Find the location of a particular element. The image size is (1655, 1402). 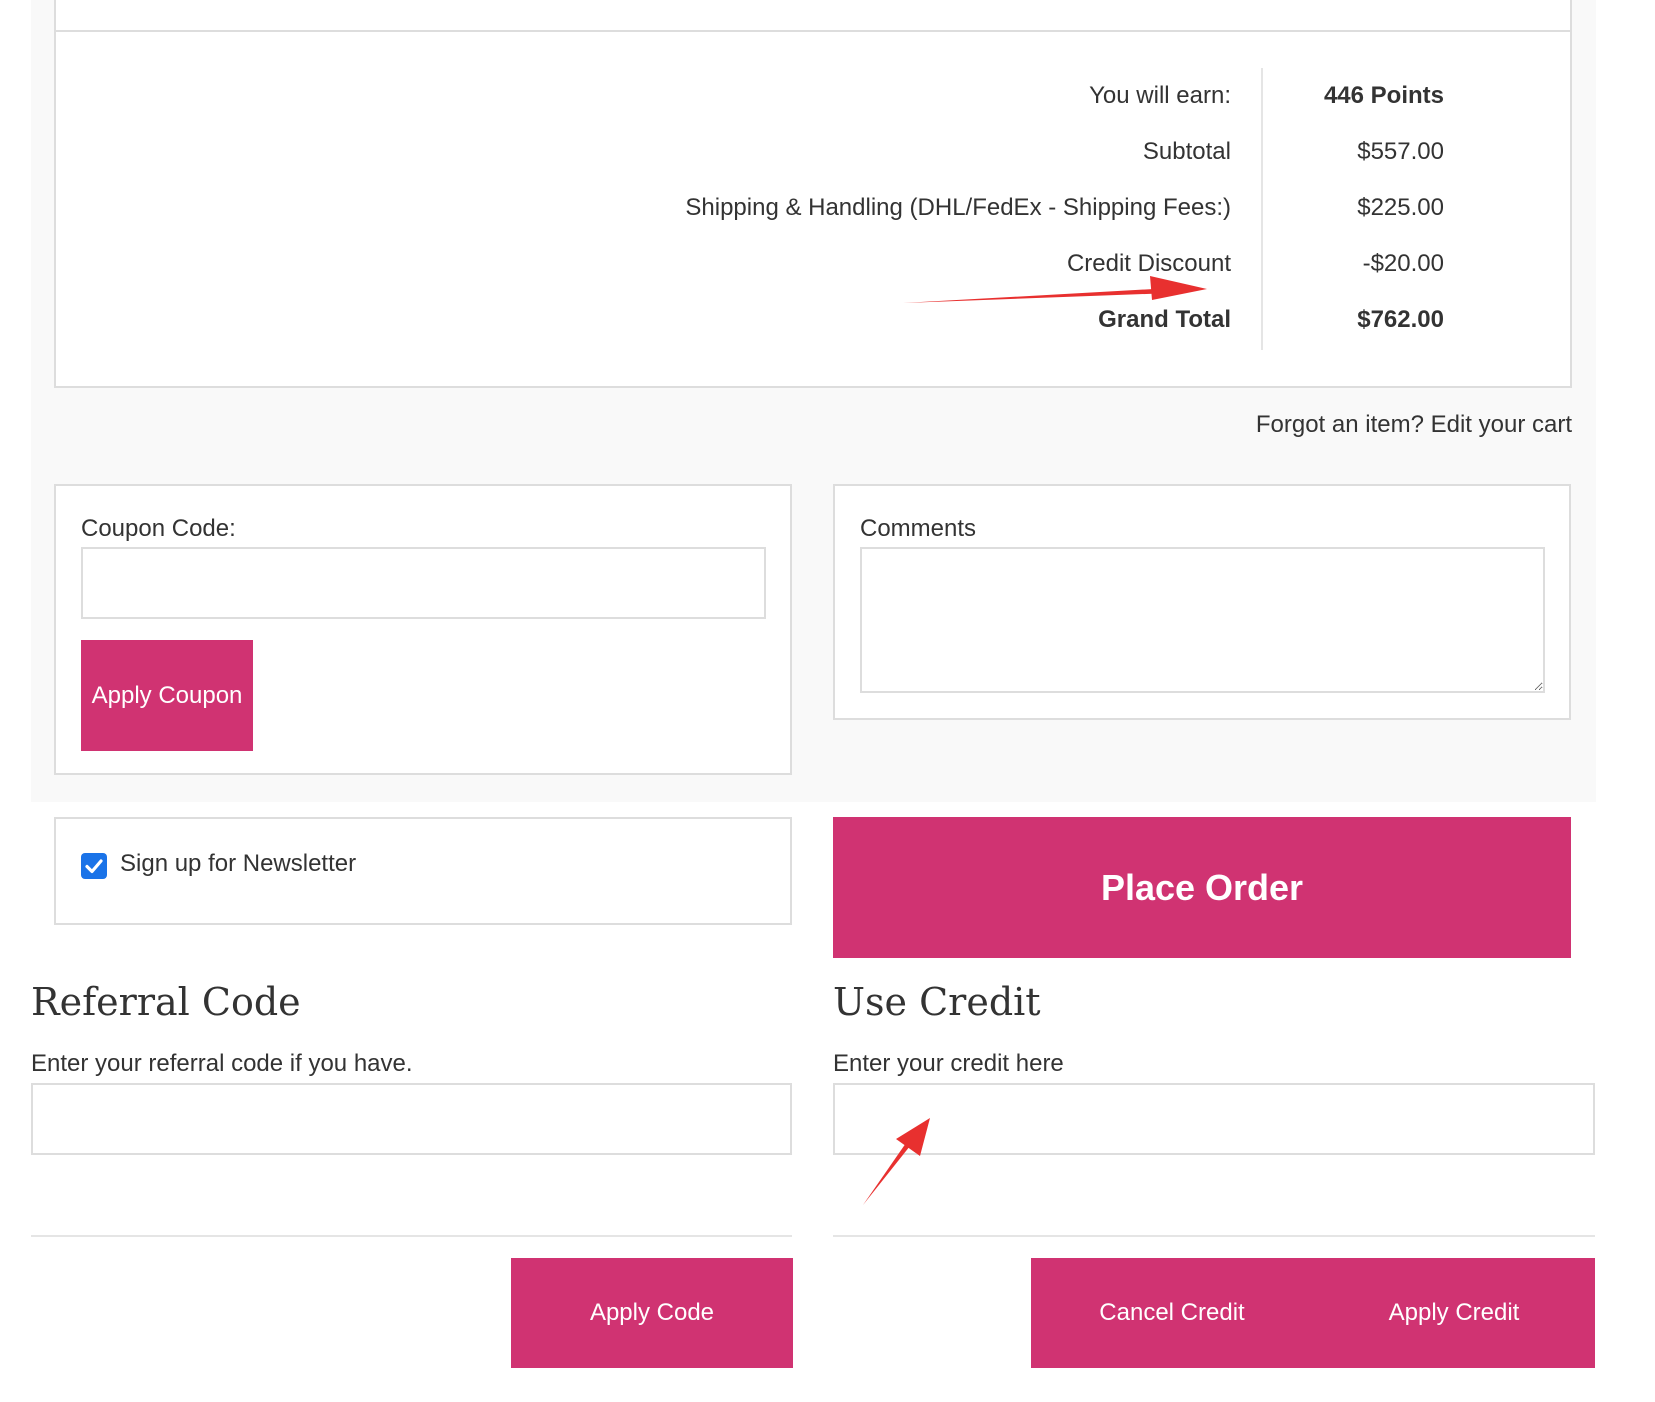

credit-discount-label: Credit Discount is located at coordinates (1148, 263).